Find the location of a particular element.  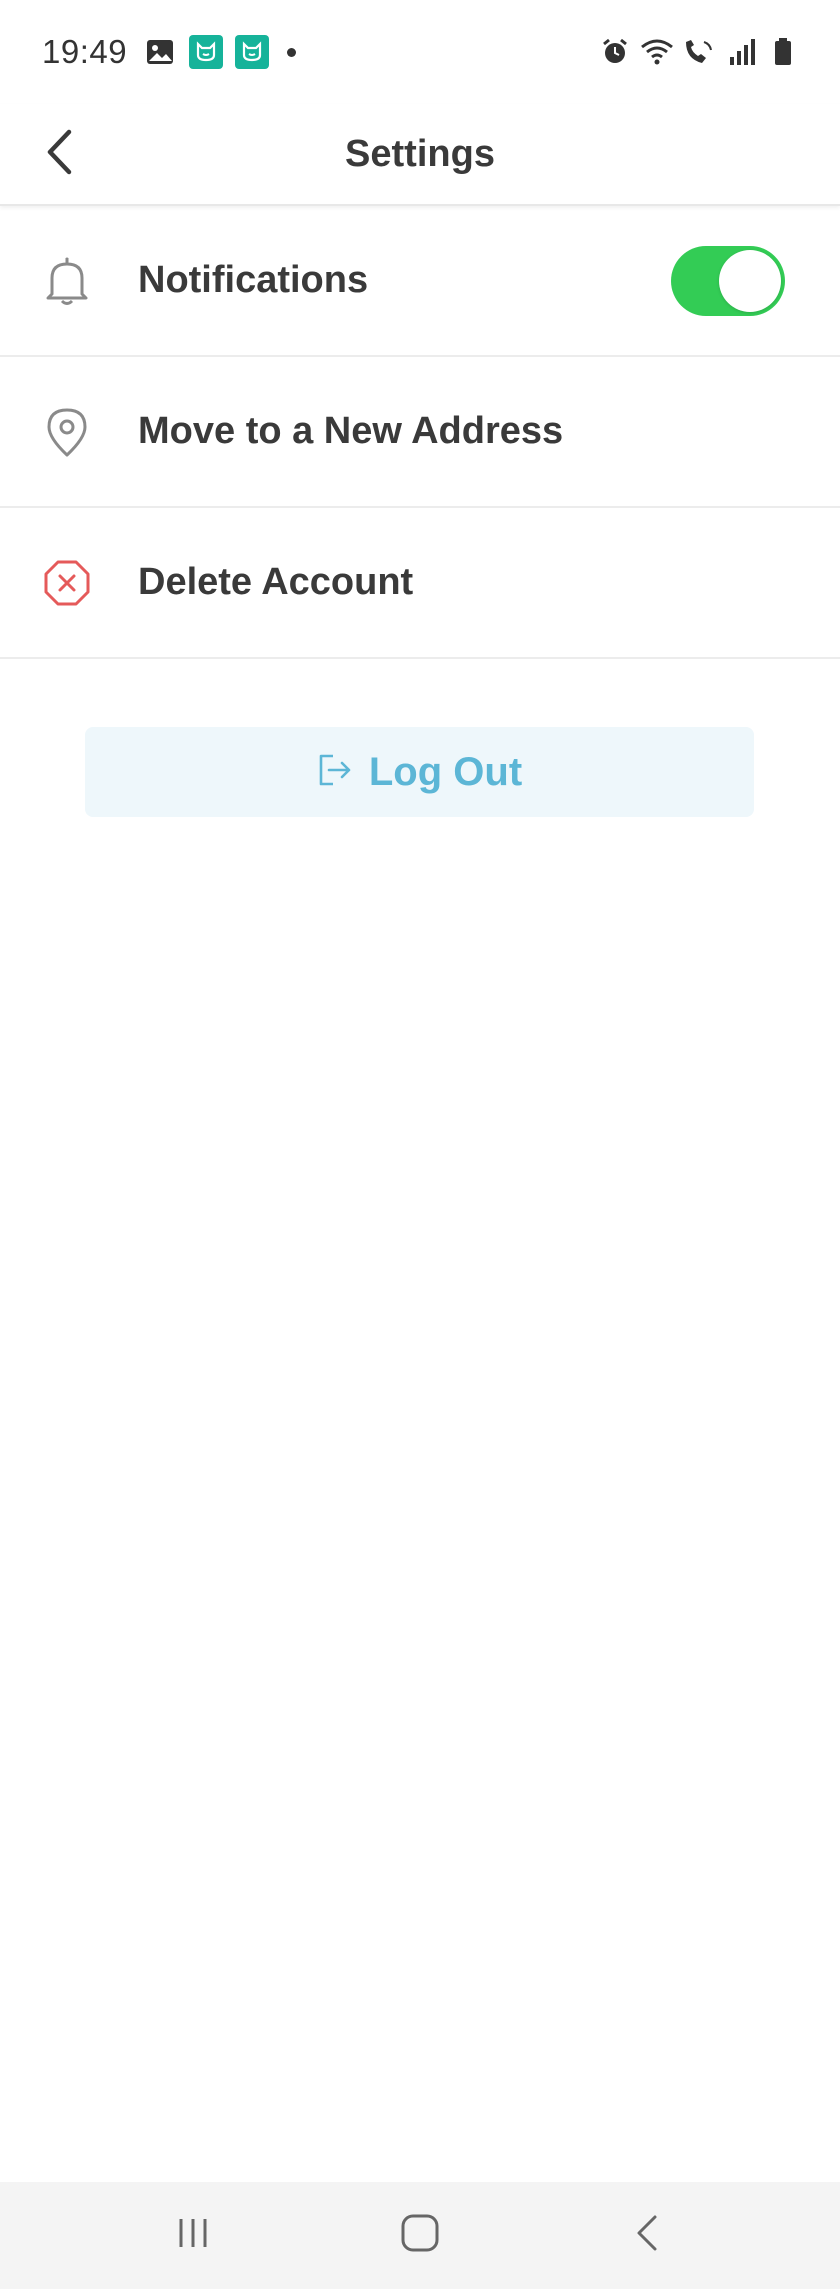

battery-icon is located at coordinates (783, 52).